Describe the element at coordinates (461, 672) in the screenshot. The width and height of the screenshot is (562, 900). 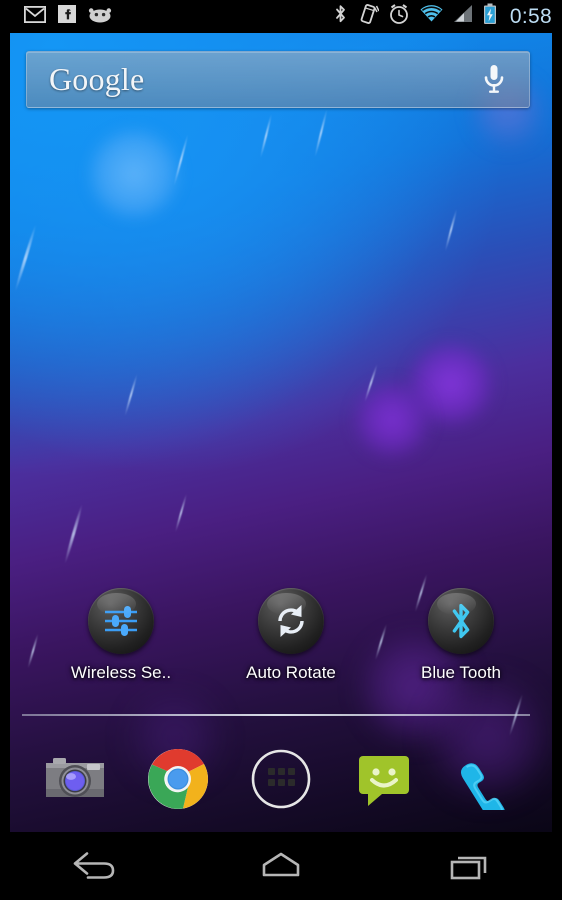
I see `shortcut-label: Blue Tooth` at that location.